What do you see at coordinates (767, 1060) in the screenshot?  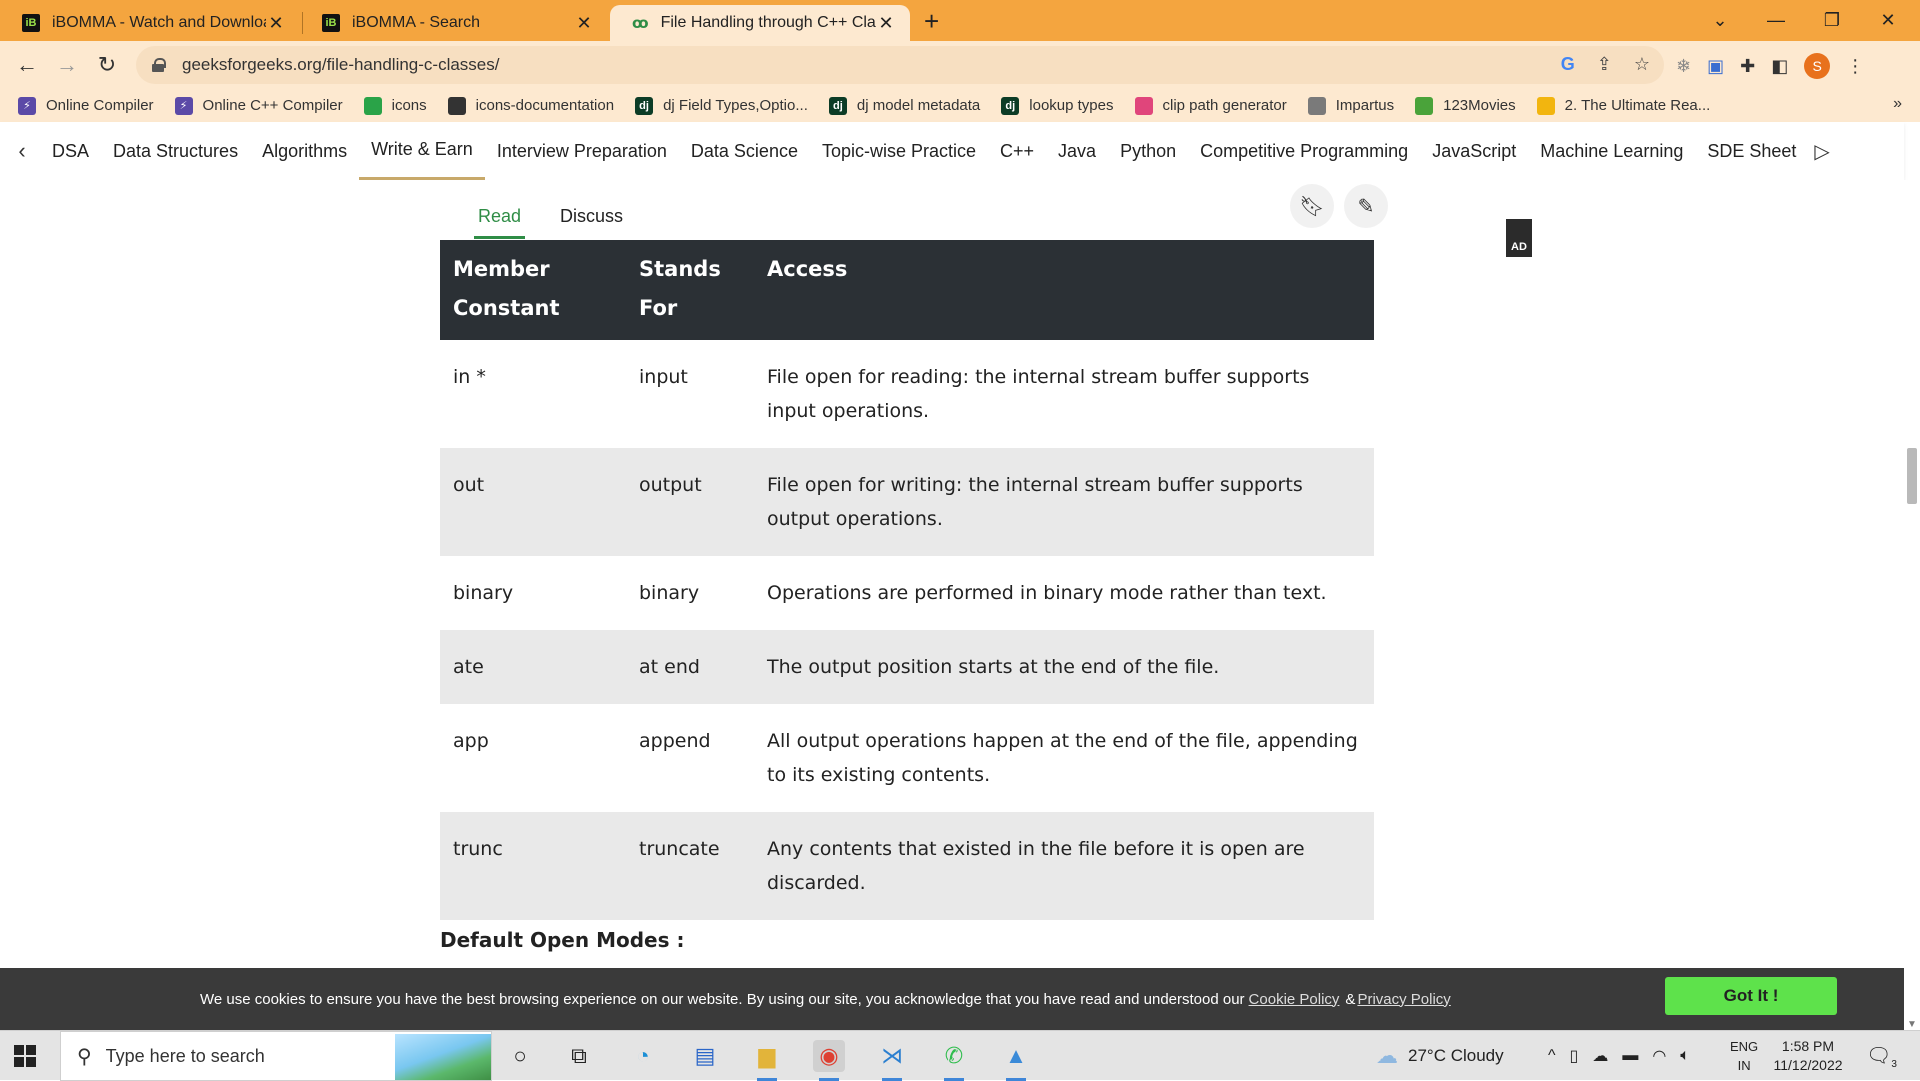 I see `file-explorer-icon: ▆` at bounding box center [767, 1060].